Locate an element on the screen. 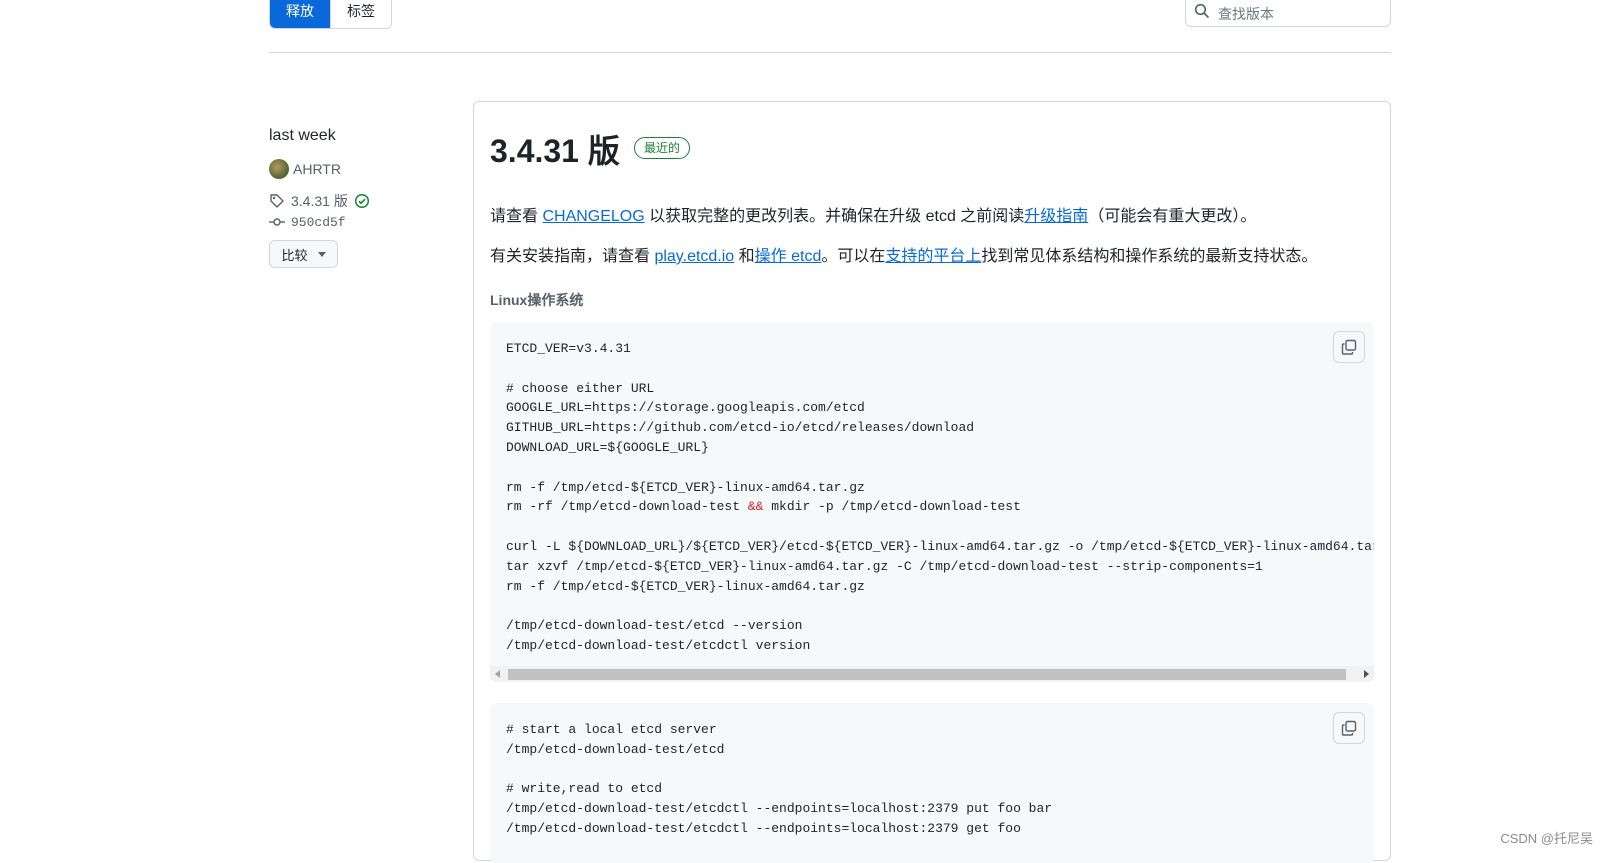 This screenshot has height=863, width=1607. verified-check-icon is located at coordinates (361, 201).